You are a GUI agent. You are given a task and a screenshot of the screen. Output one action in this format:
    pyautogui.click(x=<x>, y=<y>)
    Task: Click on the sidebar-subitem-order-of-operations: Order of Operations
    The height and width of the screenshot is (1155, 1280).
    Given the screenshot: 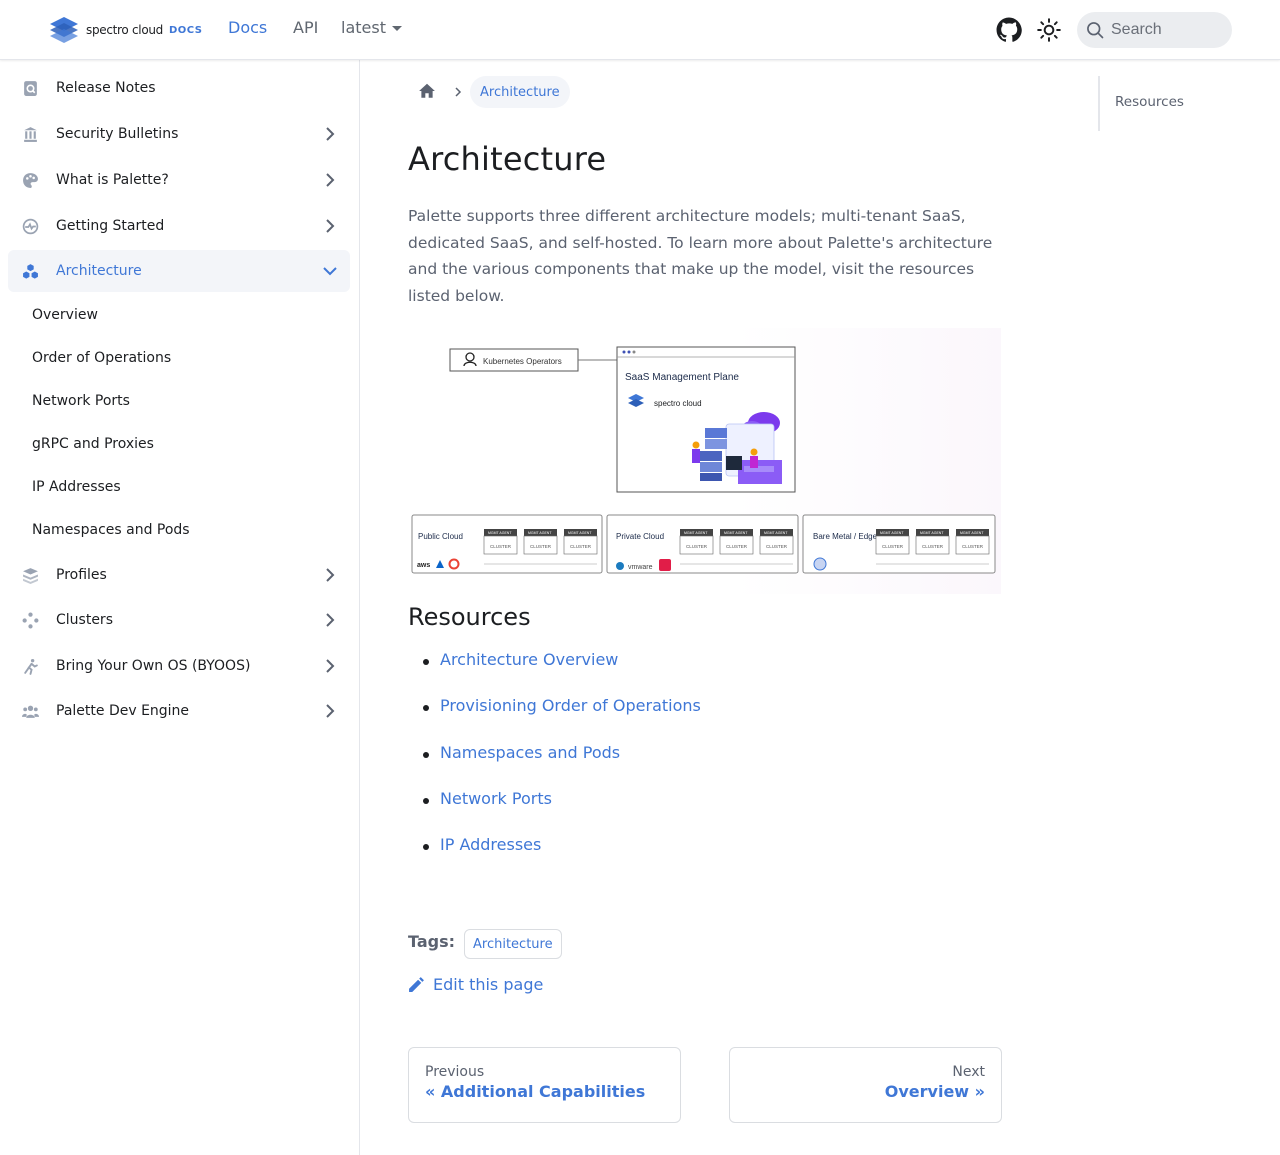 What is the action you would take?
    pyautogui.click(x=101, y=358)
    